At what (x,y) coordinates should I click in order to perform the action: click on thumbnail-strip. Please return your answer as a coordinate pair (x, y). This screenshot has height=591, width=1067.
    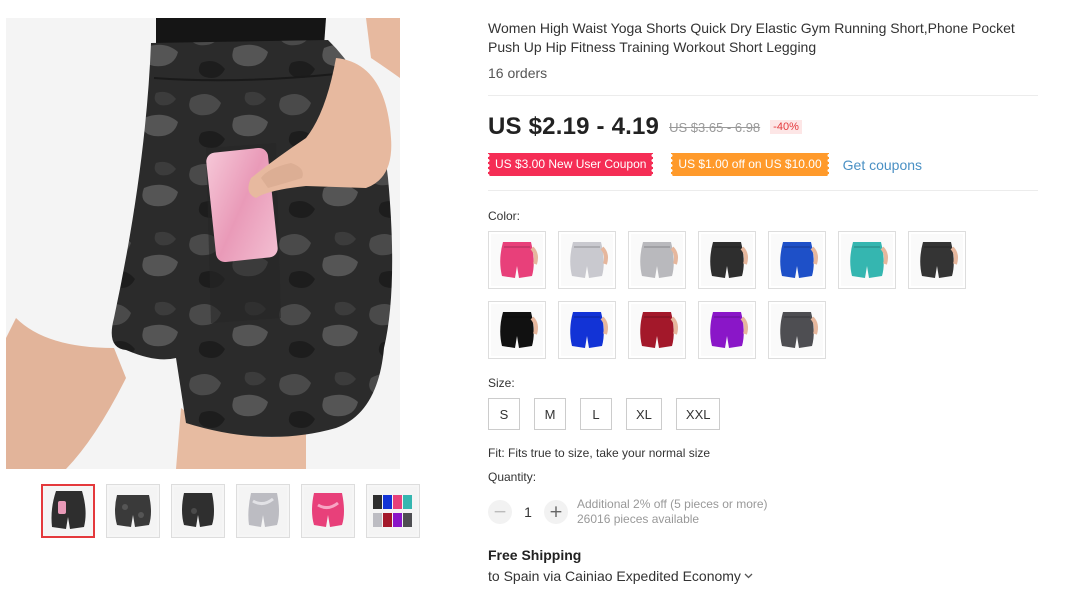
    Looking at the image, I should click on (230, 511).